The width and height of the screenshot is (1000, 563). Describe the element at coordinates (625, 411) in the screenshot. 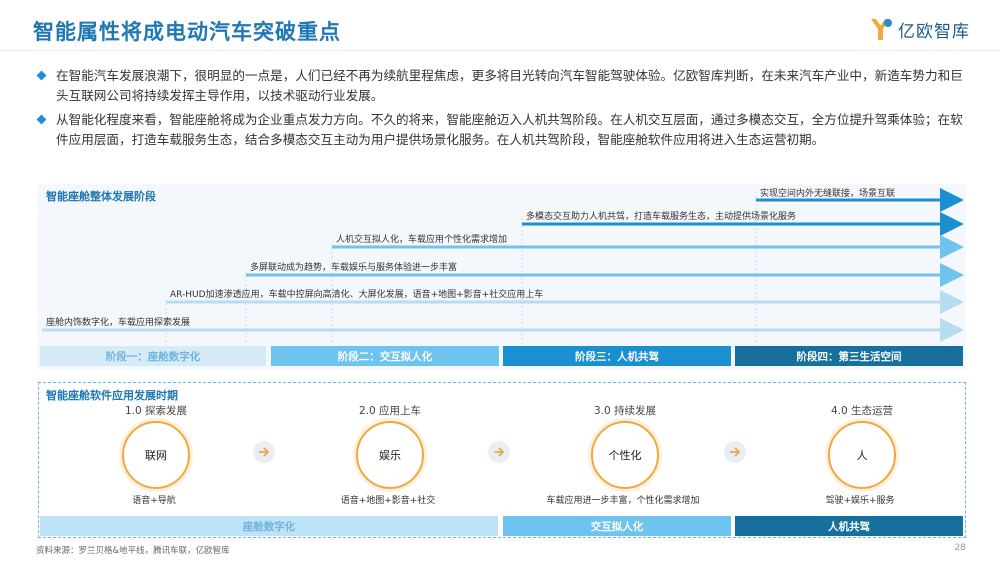

I see `phase-label: 3.0 持续发展` at that location.